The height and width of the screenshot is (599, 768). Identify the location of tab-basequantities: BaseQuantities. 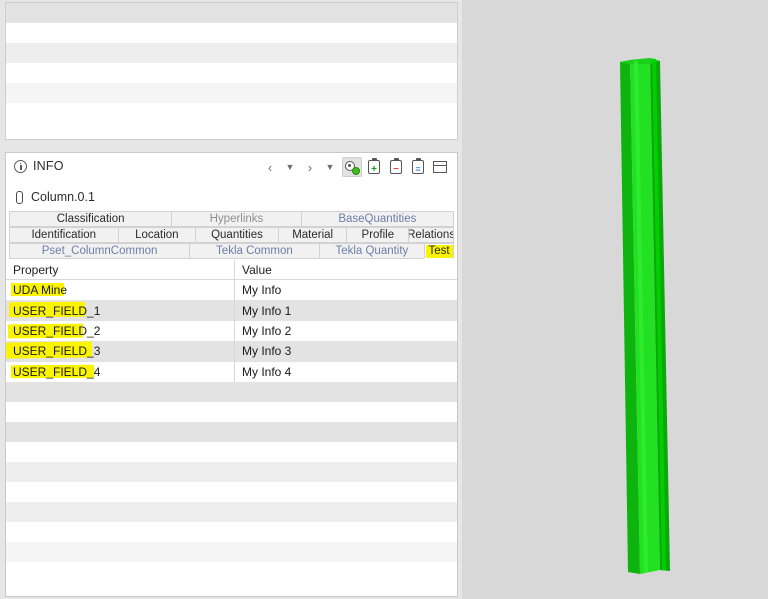
(377, 219).